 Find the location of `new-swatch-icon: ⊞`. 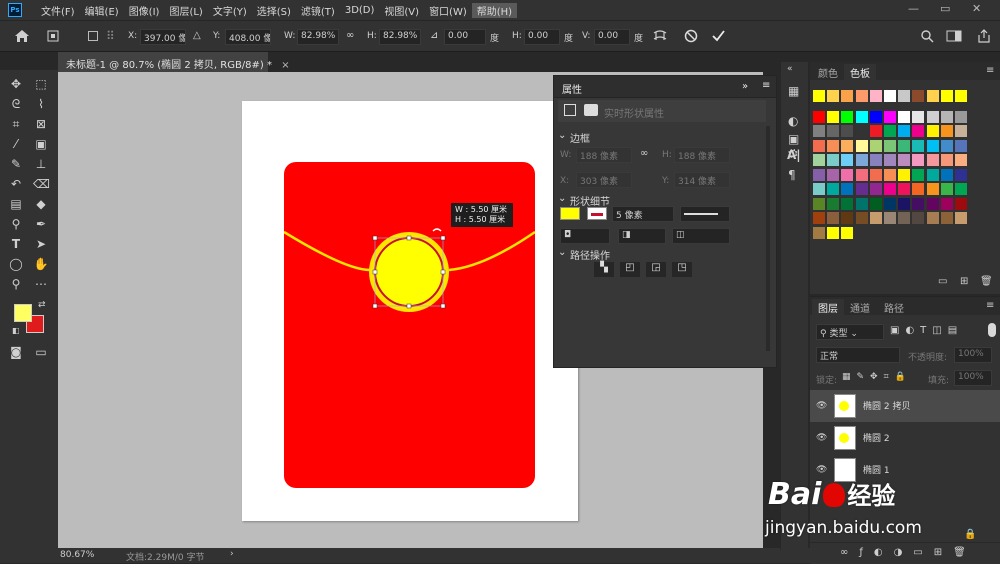

new-swatch-icon: ⊞ is located at coordinates (964, 281).